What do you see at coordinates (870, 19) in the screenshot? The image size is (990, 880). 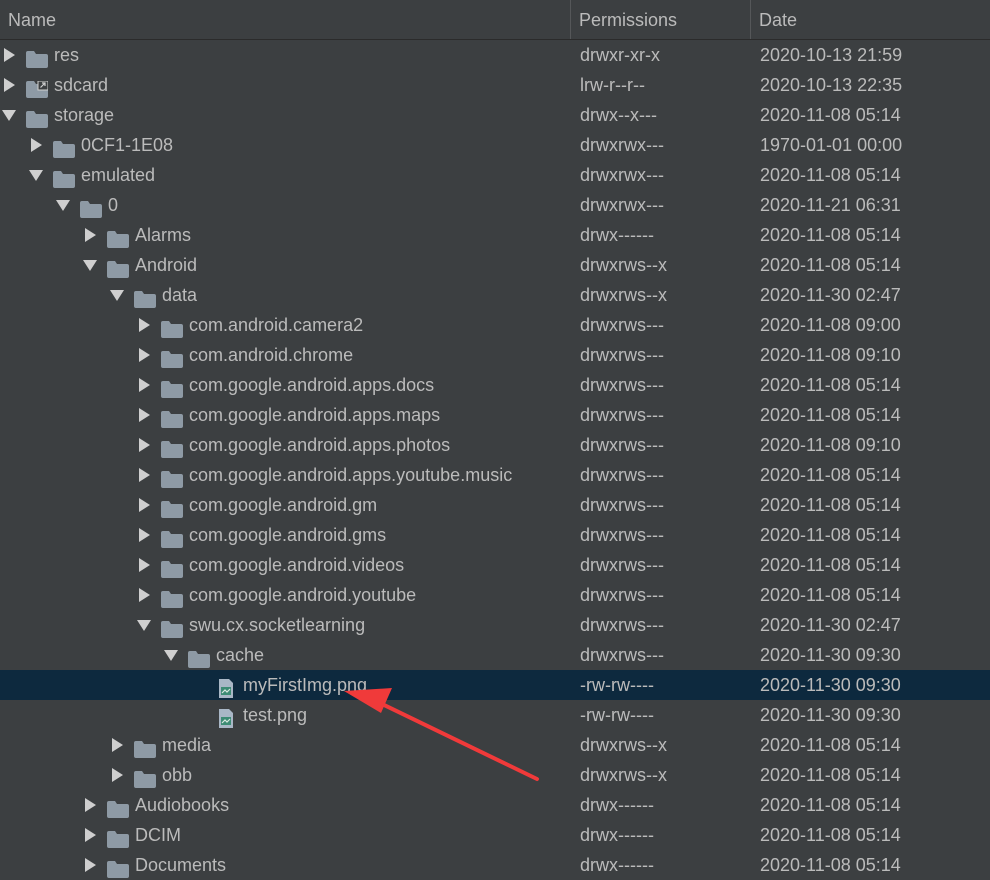 I see `column-header-date: Date` at bounding box center [870, 19].